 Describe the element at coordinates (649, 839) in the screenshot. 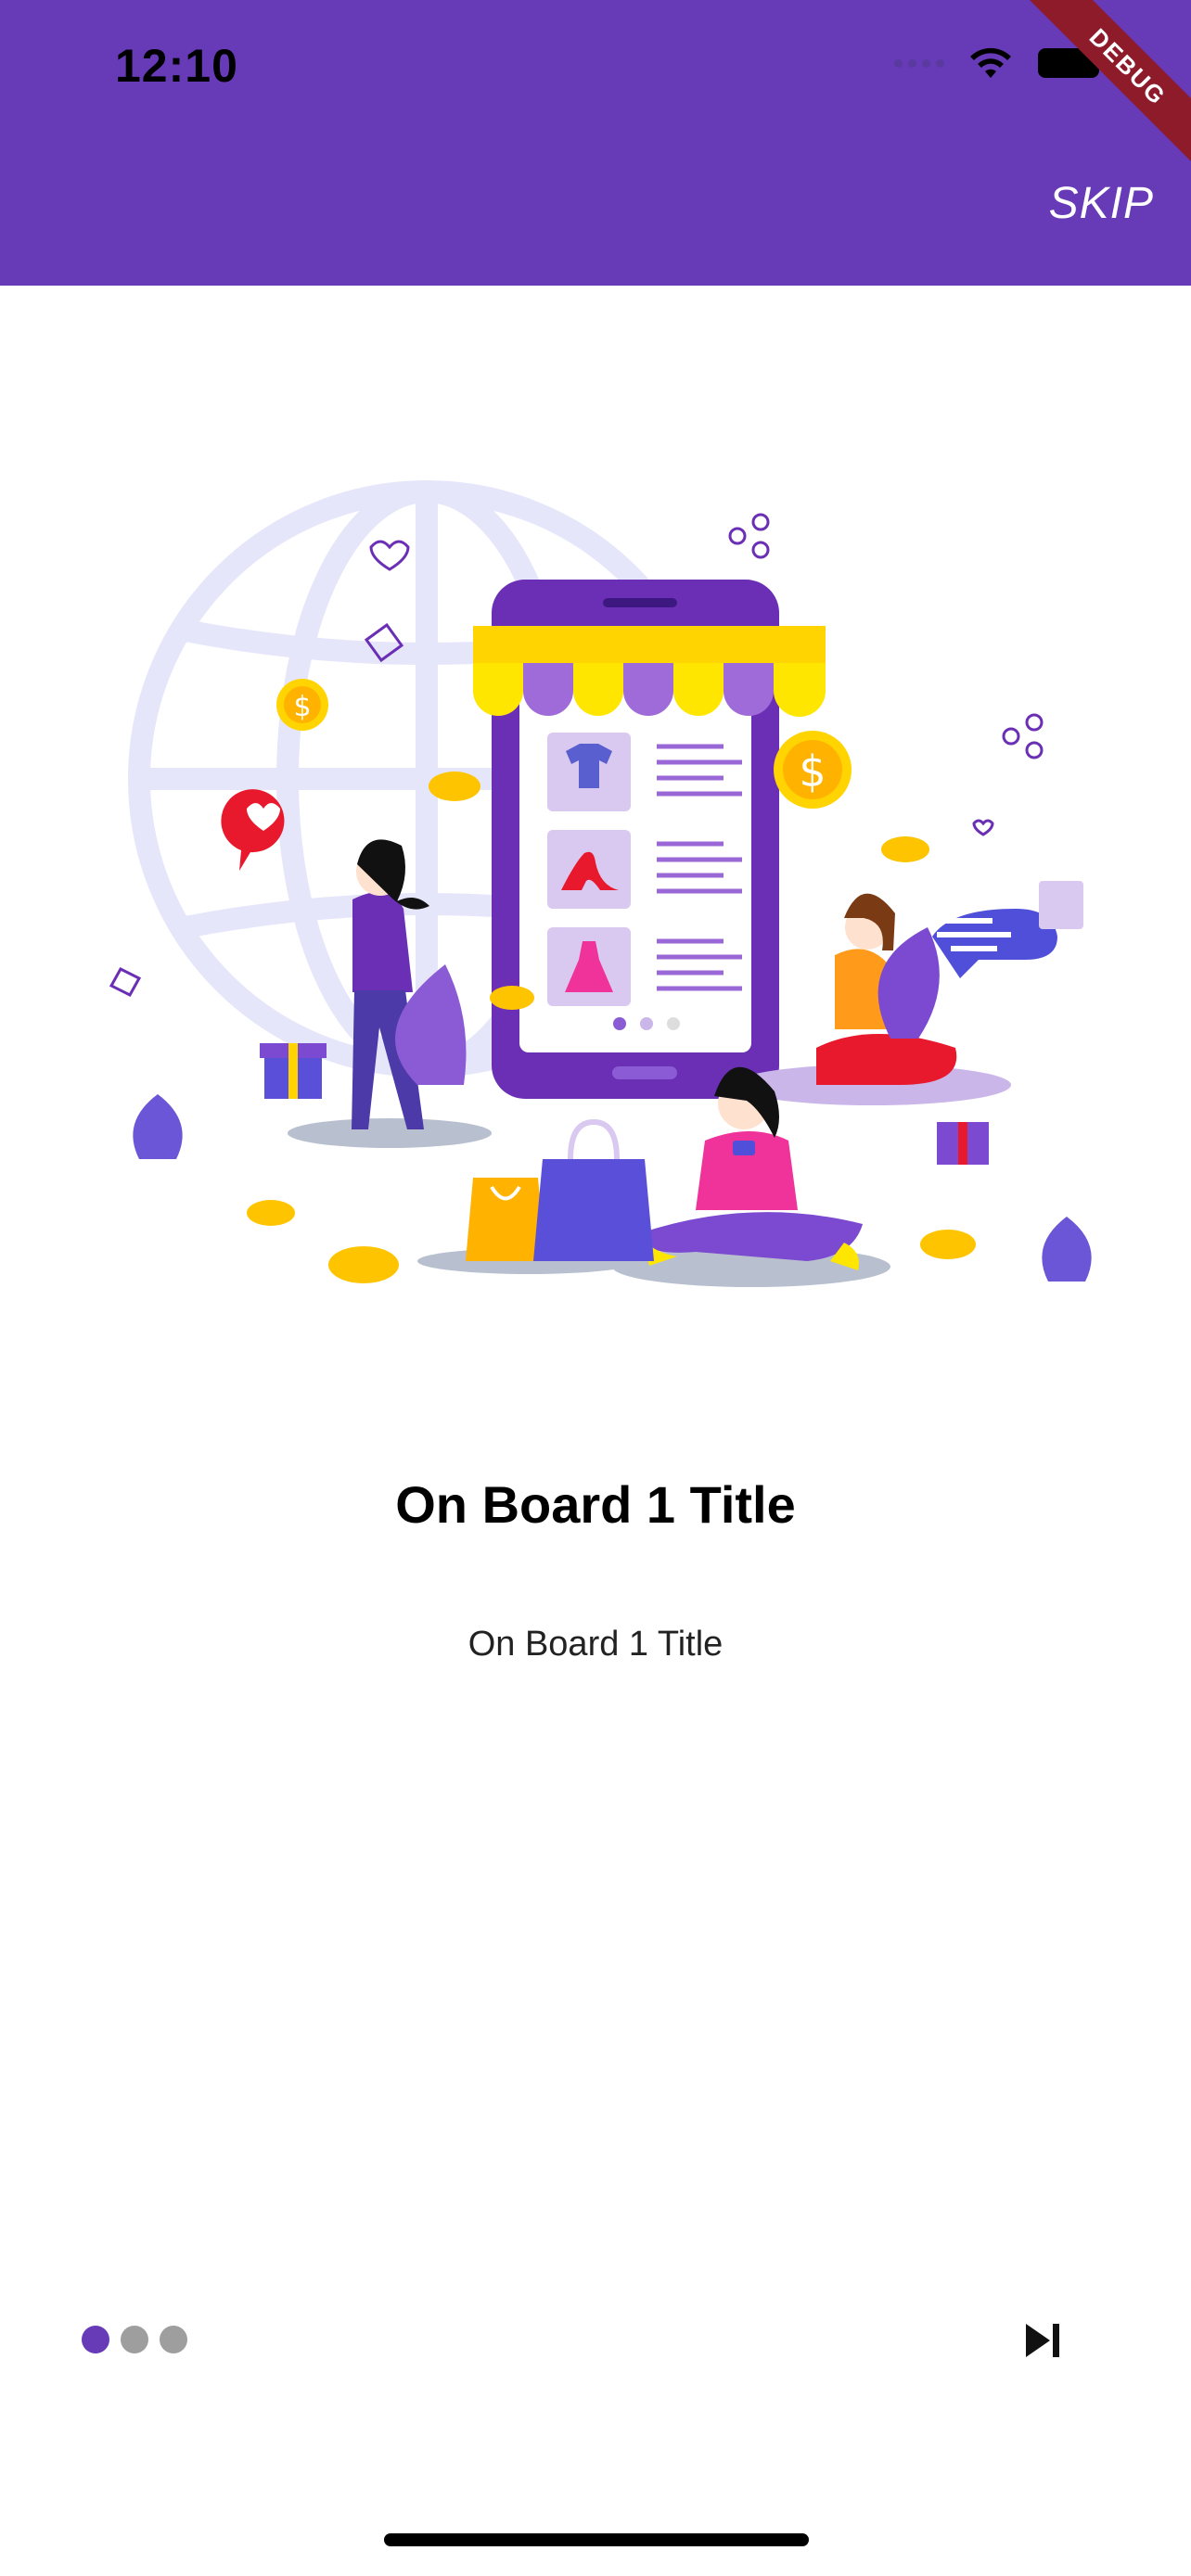

I see `phone-storefront` at that location.